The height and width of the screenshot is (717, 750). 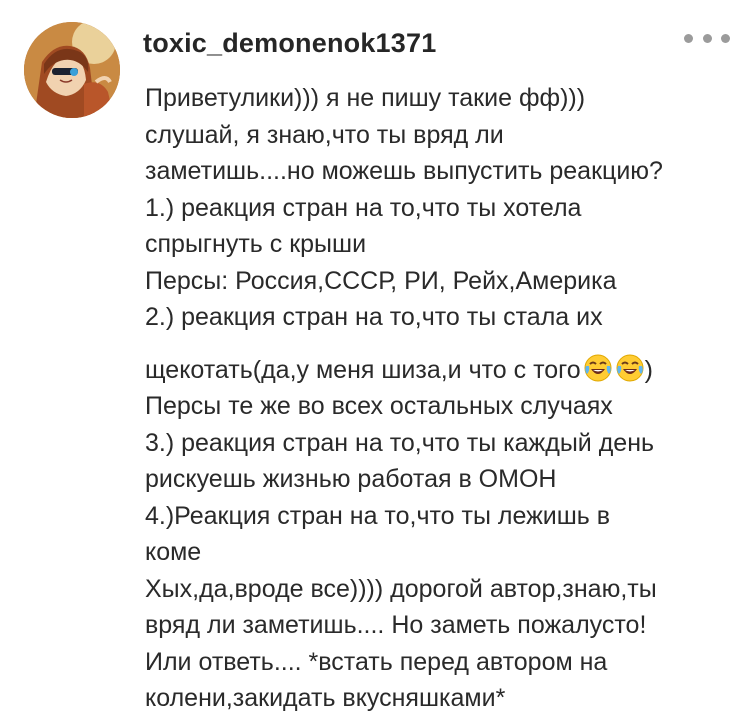 What do you see at coordinates (379, 406) in the screenshot?
I see `comment-line: Персы те же во всех остальных случаях` at bounding box center [379, 406].